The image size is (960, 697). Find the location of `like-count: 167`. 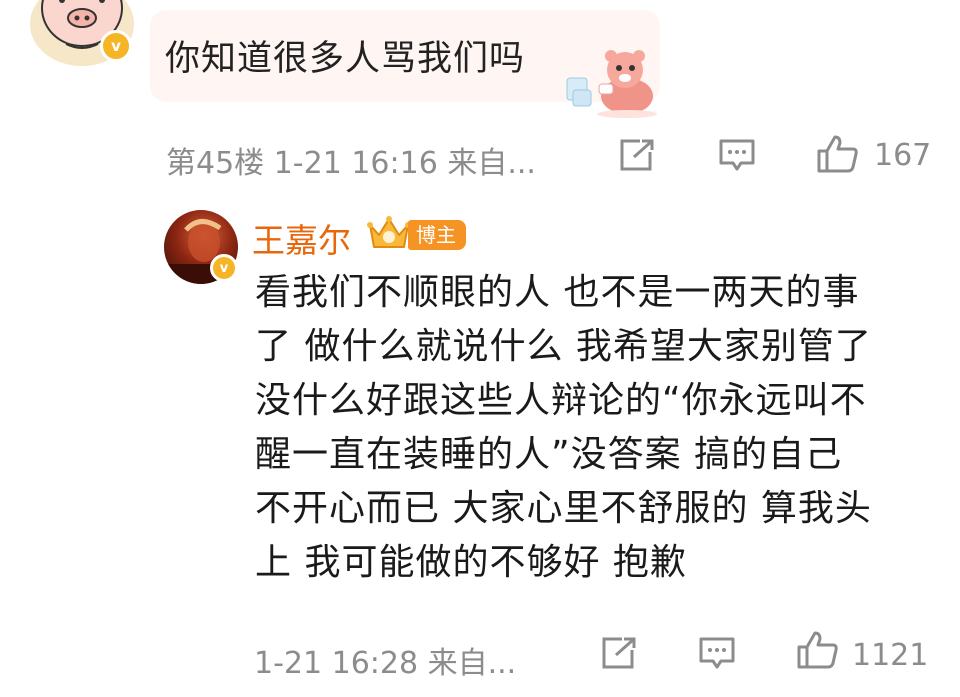

like-count: 167 is located at coordinates (903, 155).